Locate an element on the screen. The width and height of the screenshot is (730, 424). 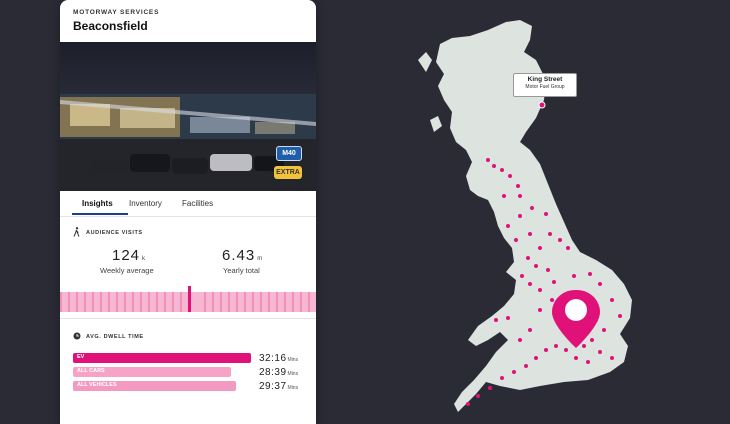
walking-person-icon is located at coordinates (76, 233).